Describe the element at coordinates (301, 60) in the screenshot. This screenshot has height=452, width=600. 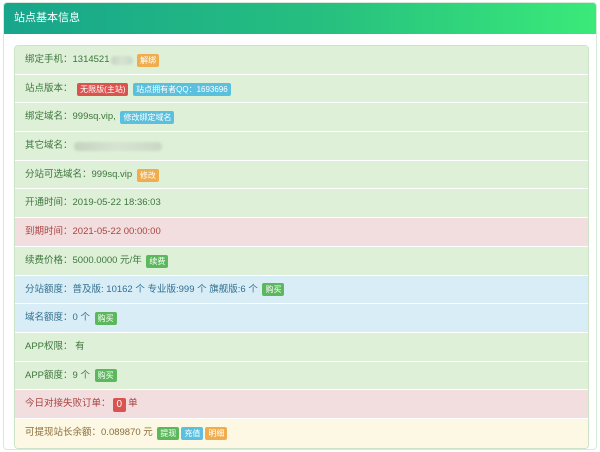
I see `row-bound-phone: 绑定手机：1314521 解绑` at that location.